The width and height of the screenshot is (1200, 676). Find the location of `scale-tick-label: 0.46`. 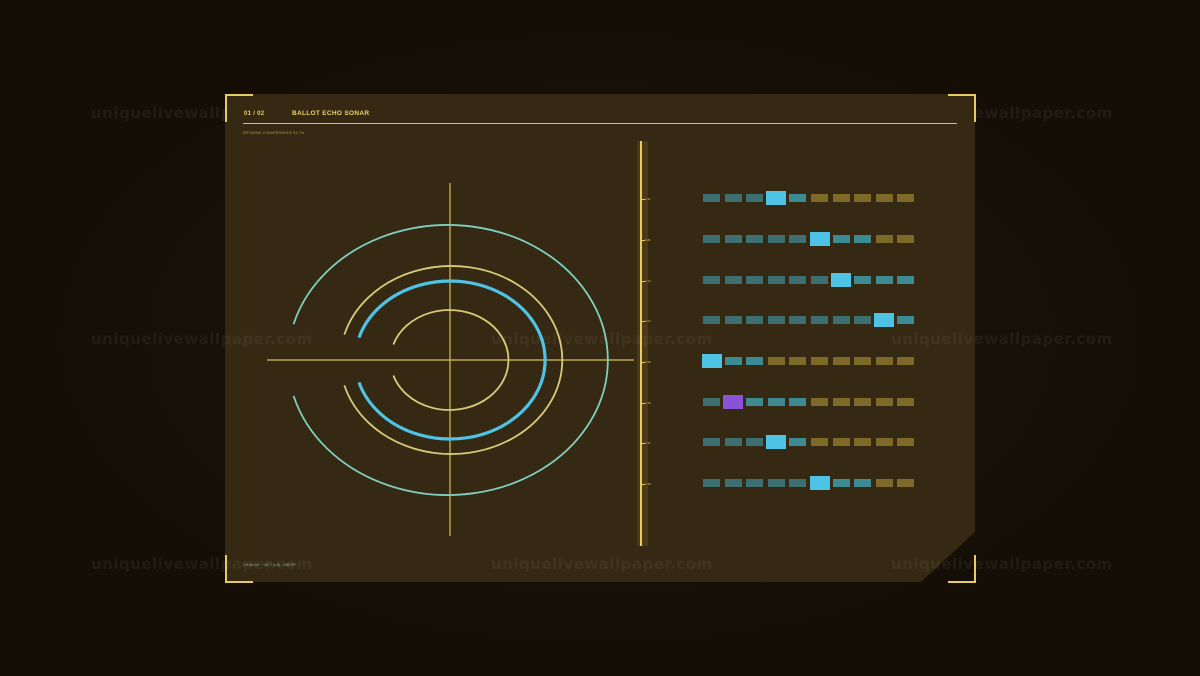

scale-tick-label: 0.46 is located at coordinates (648, 403).